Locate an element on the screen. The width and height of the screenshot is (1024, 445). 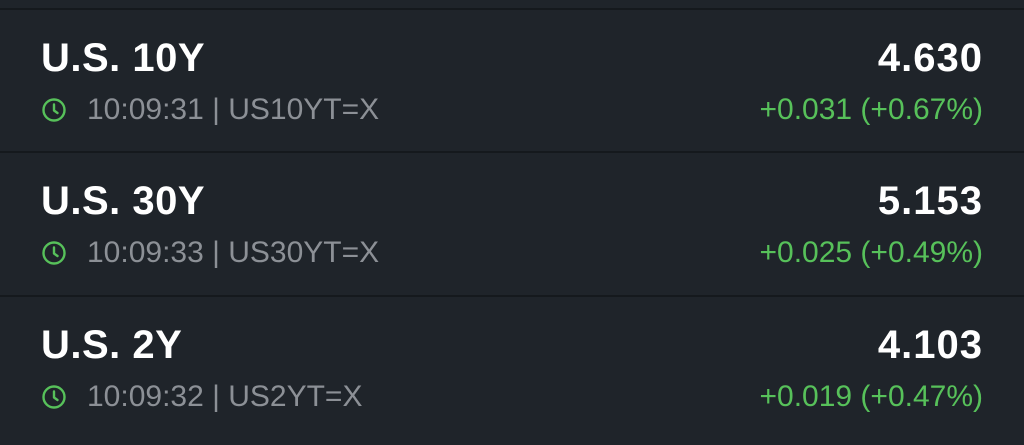
last-price: 4.103 is located at coordinates (930, 345).